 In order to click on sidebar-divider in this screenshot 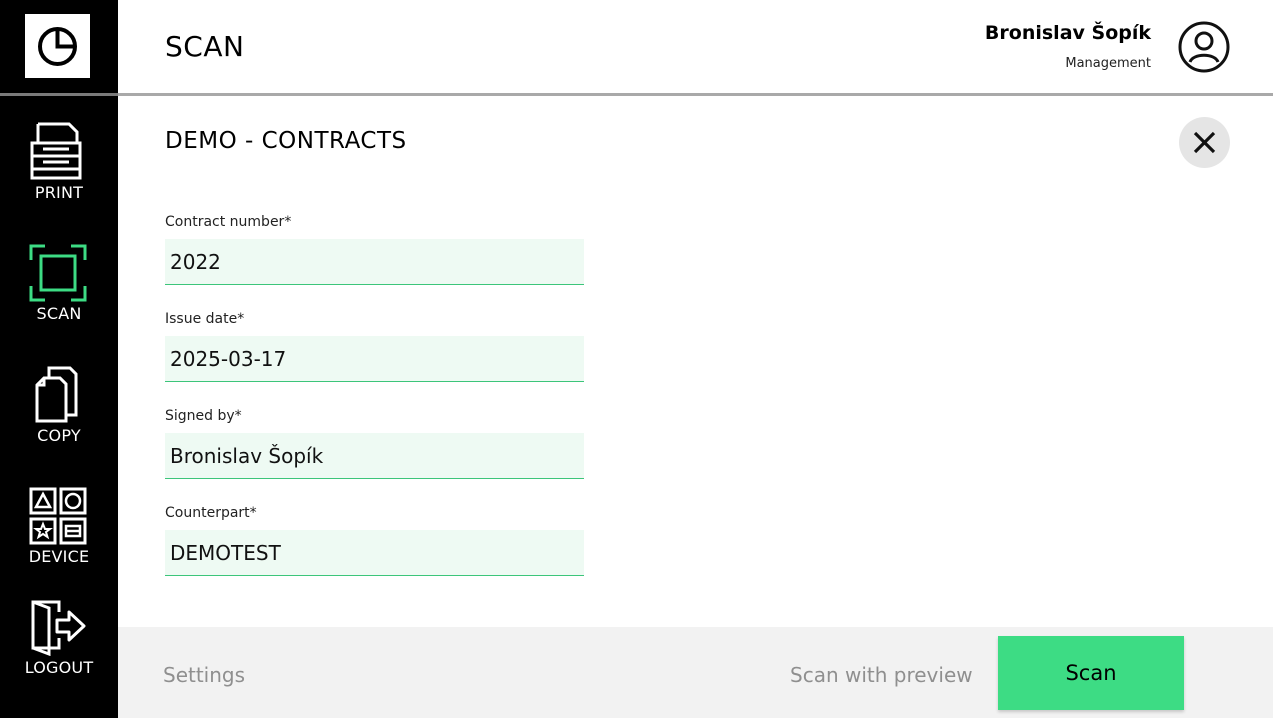, I will do `click(59, 94)`.